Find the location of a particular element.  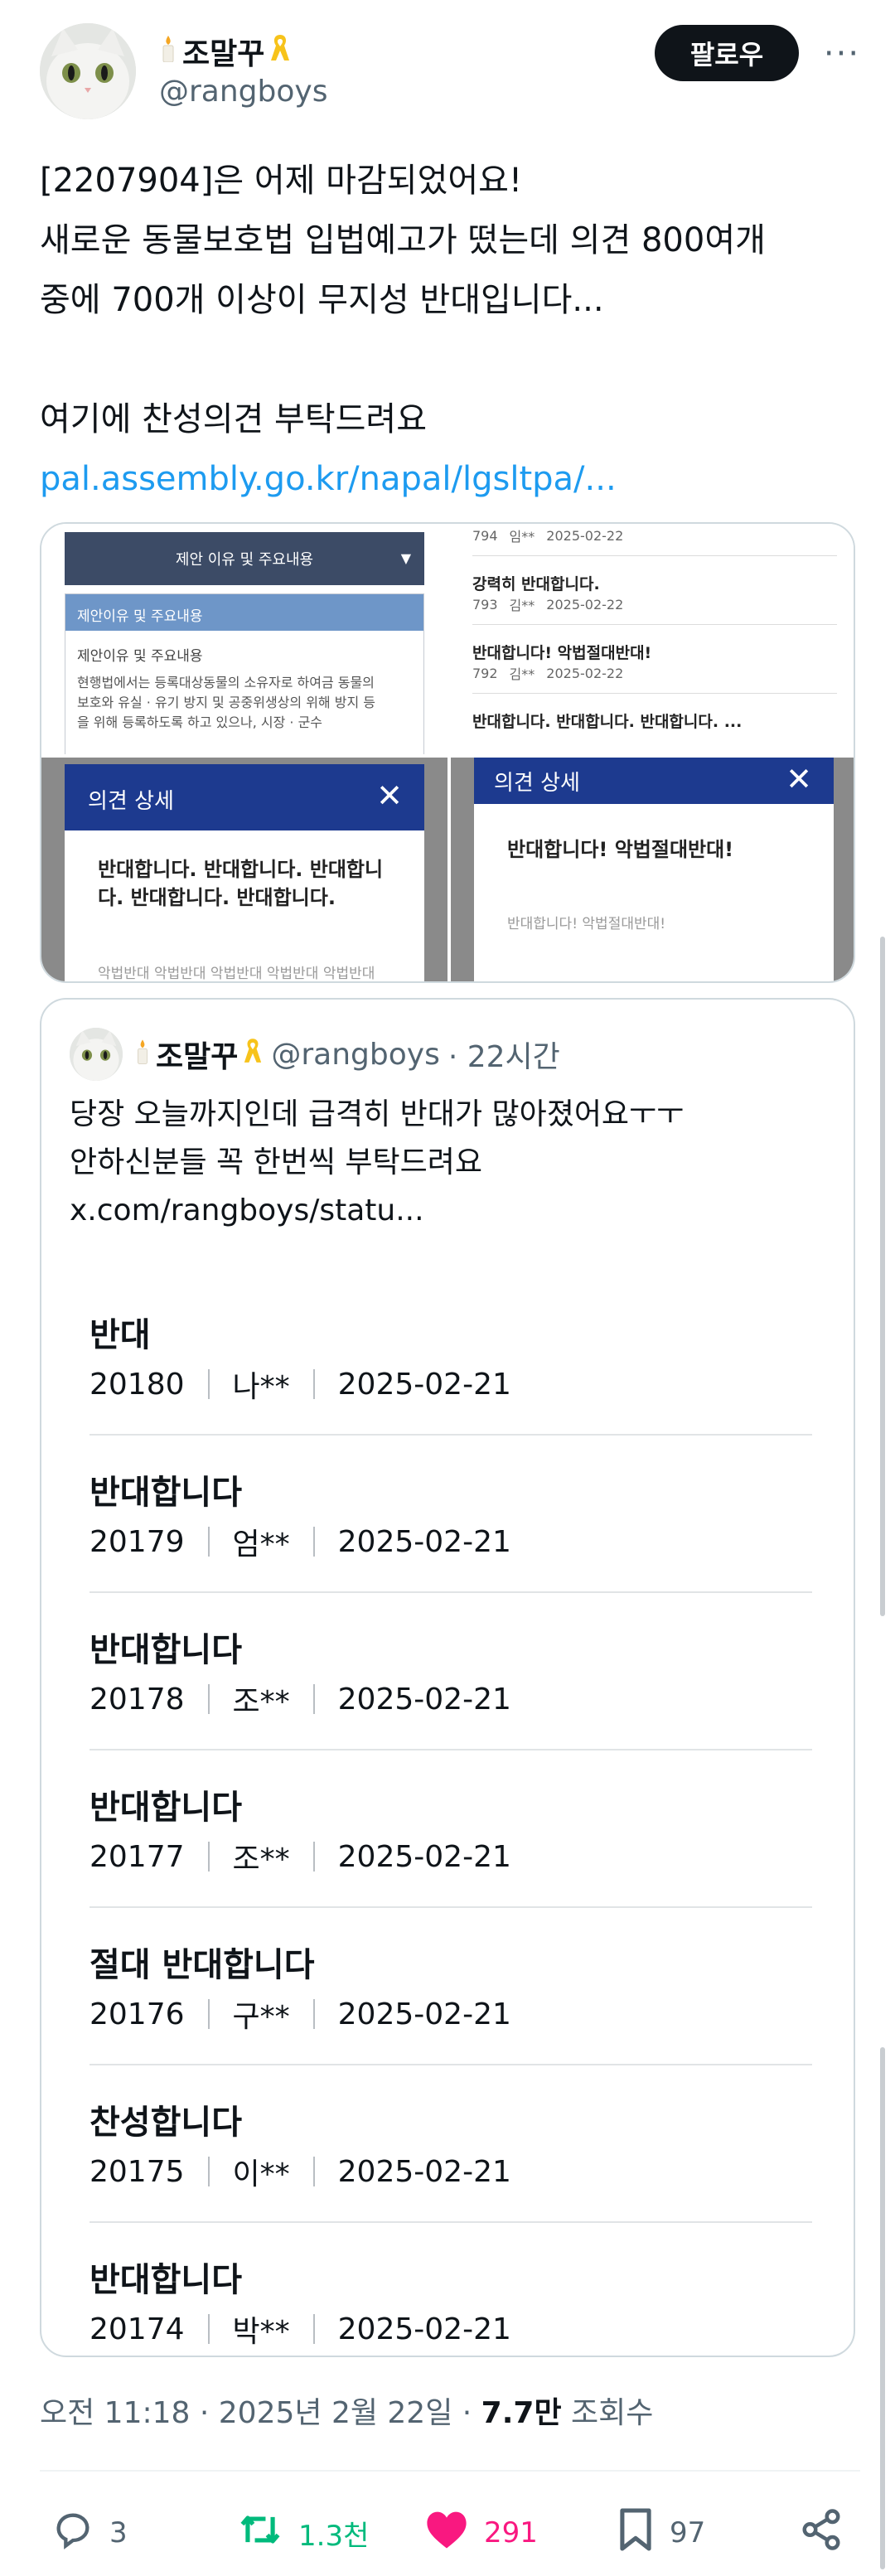

more-options-icon: ··· is located at coordinates (842, 54).